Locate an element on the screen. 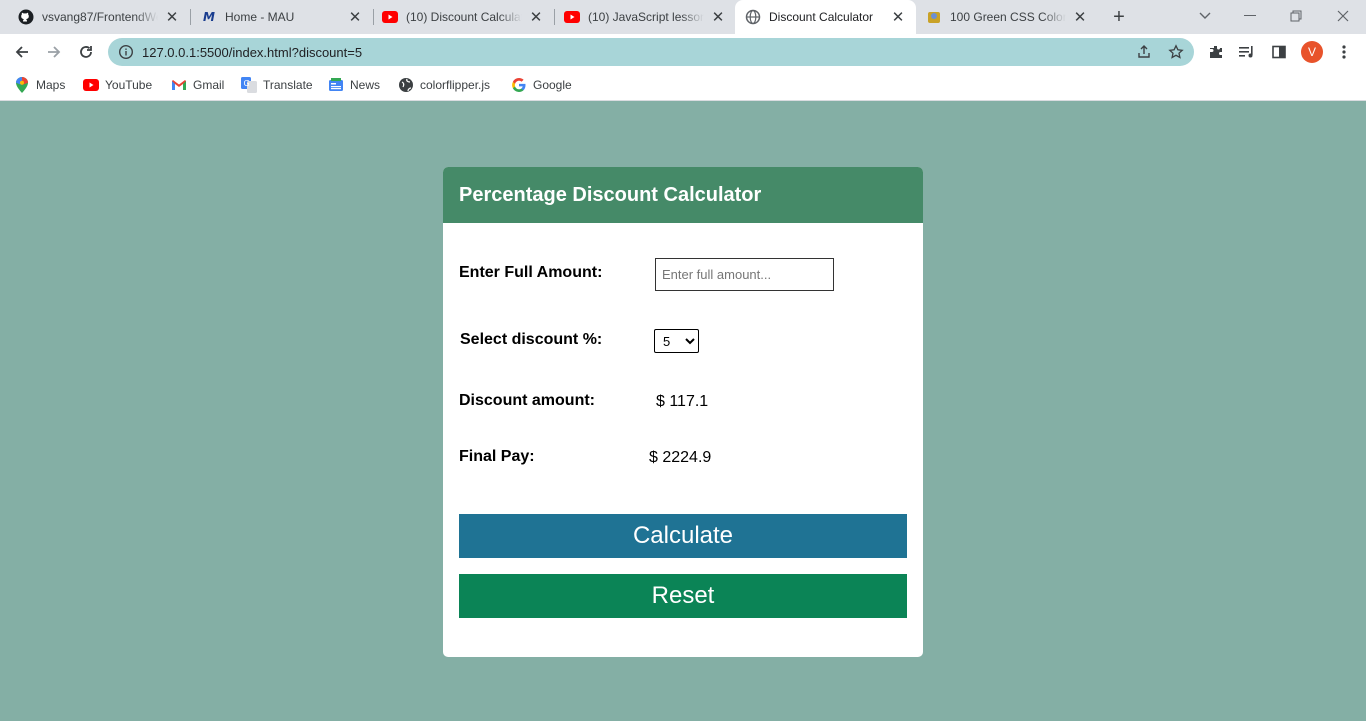  bookmark-label: YouTube is located at coordinates (129, 85).